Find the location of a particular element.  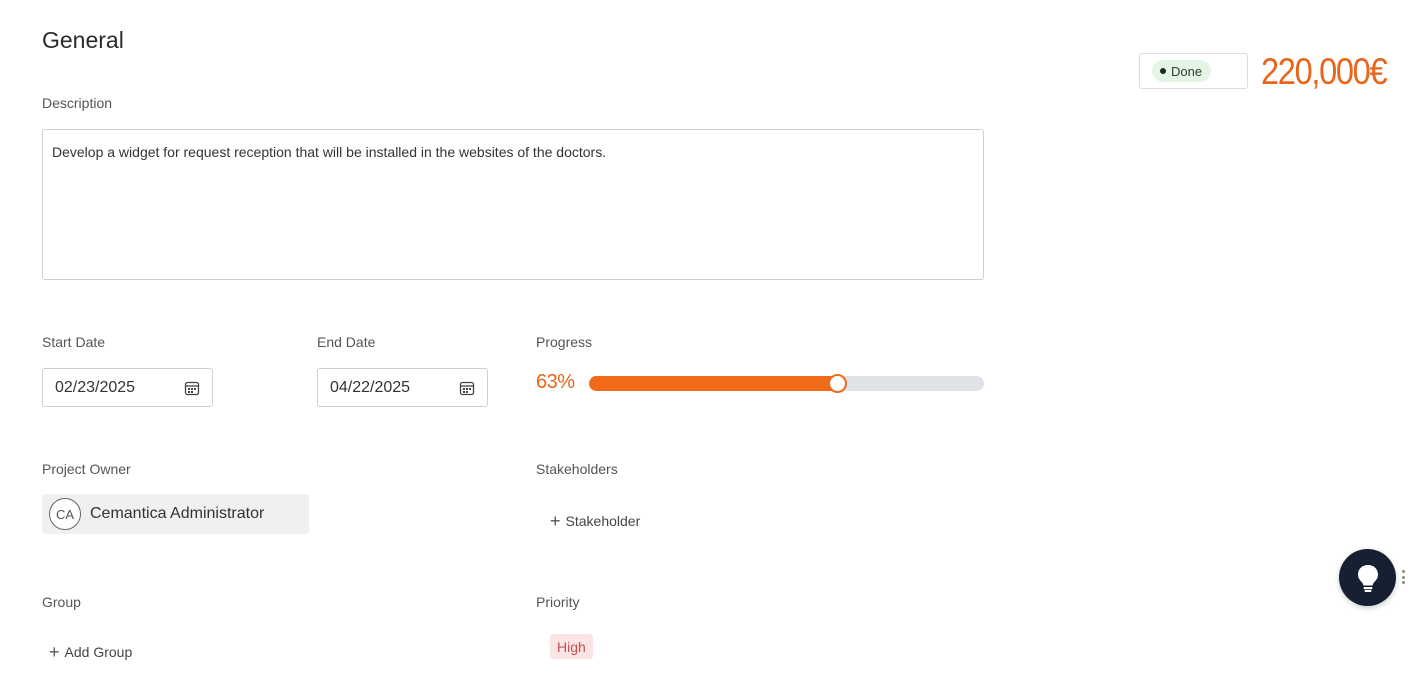

status-badge: Done is located at coordinates (1182, 71).